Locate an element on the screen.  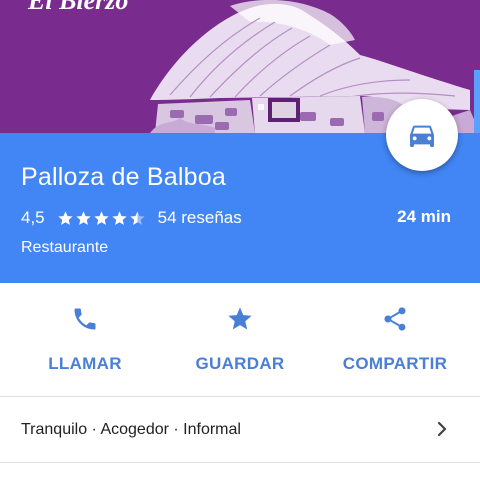
directions-button is located at coordinates (422, 135).